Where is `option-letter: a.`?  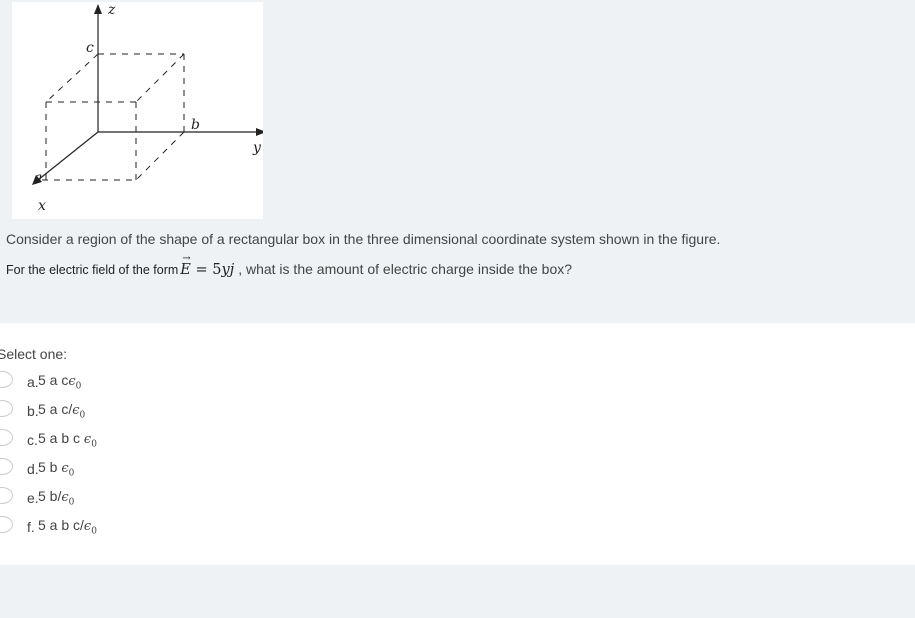
option-letter: a. is located at coordinates (33, 381).